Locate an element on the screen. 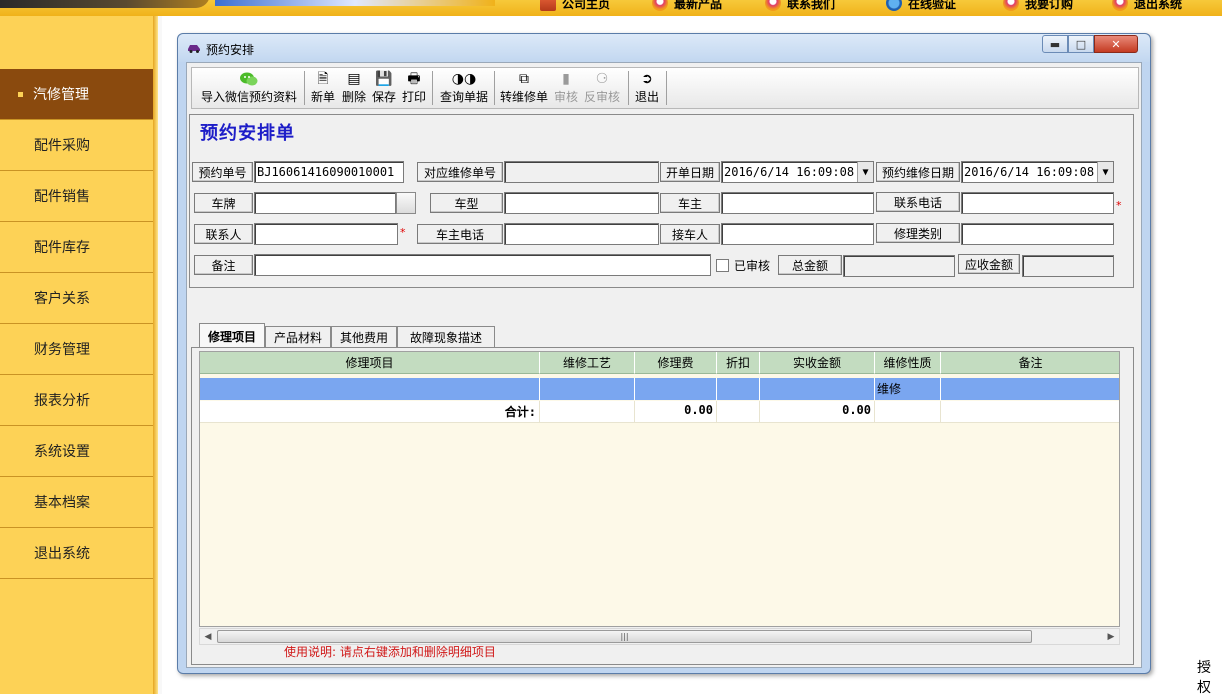 The image size is (1222, 697). cell-remark is located at coordinates (1030, 389).